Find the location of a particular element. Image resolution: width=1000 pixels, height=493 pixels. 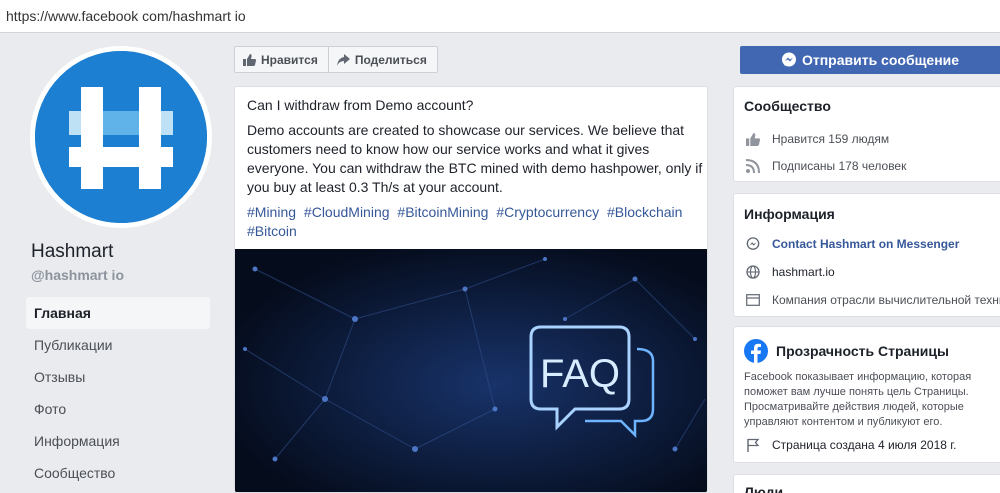

rss-feed-icon is located at coordinates (753, 166).